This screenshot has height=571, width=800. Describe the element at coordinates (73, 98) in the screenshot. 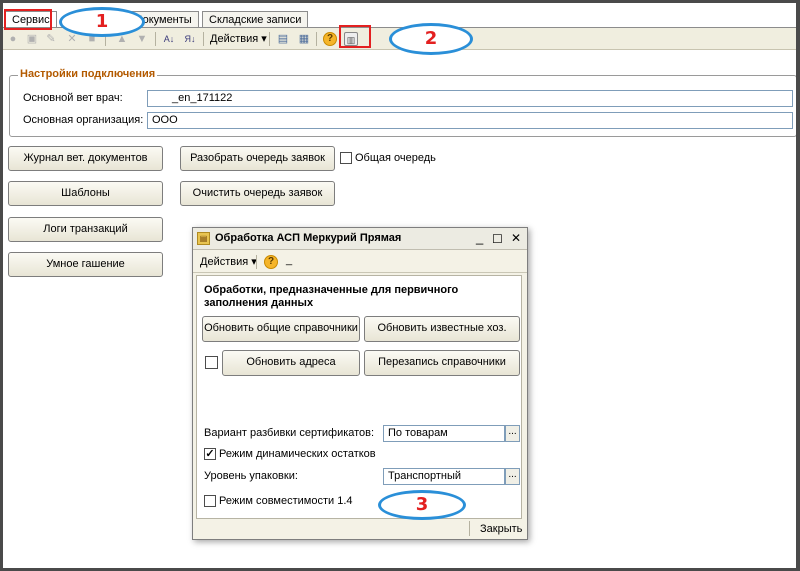

I see `vet-label: Основной вет врач:` at that location.